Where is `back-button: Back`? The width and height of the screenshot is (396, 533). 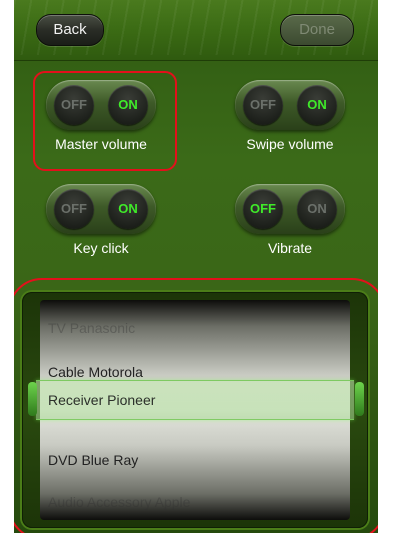
back-button: Back is located at coordinates (70, 30).